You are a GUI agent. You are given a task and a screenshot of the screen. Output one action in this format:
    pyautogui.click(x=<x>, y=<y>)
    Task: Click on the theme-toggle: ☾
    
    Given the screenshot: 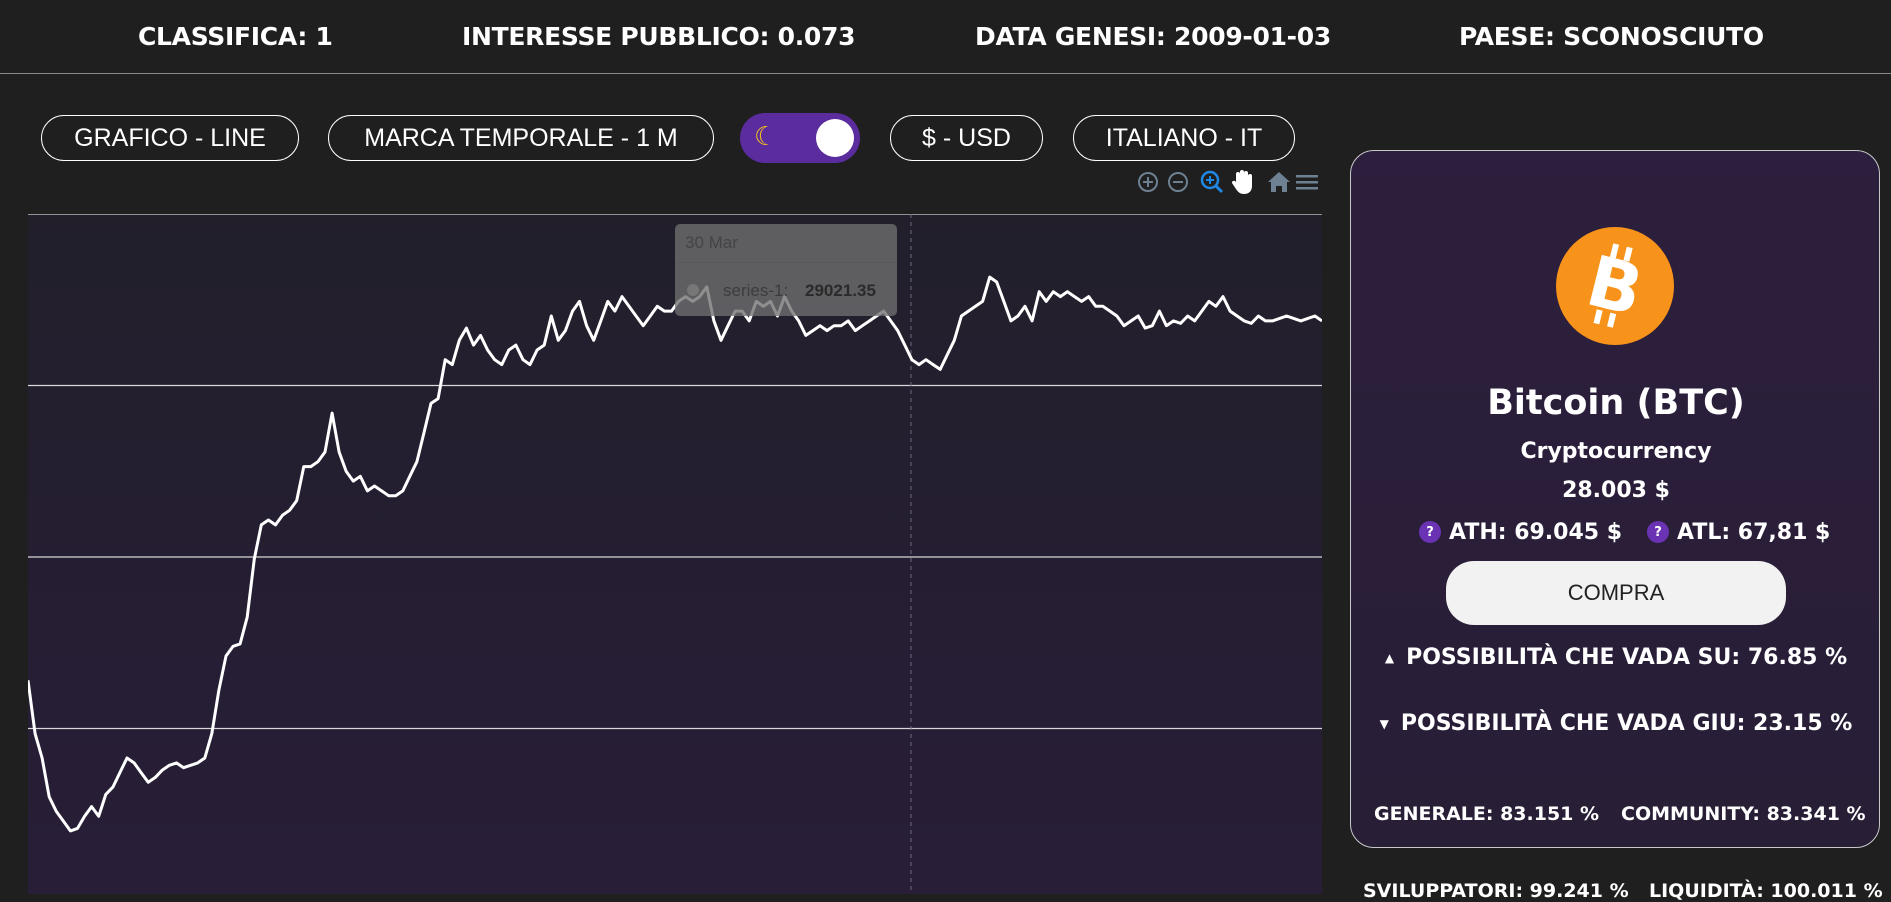 What is the action you would take?
    pyautogui.click(x=800, y=138)
    